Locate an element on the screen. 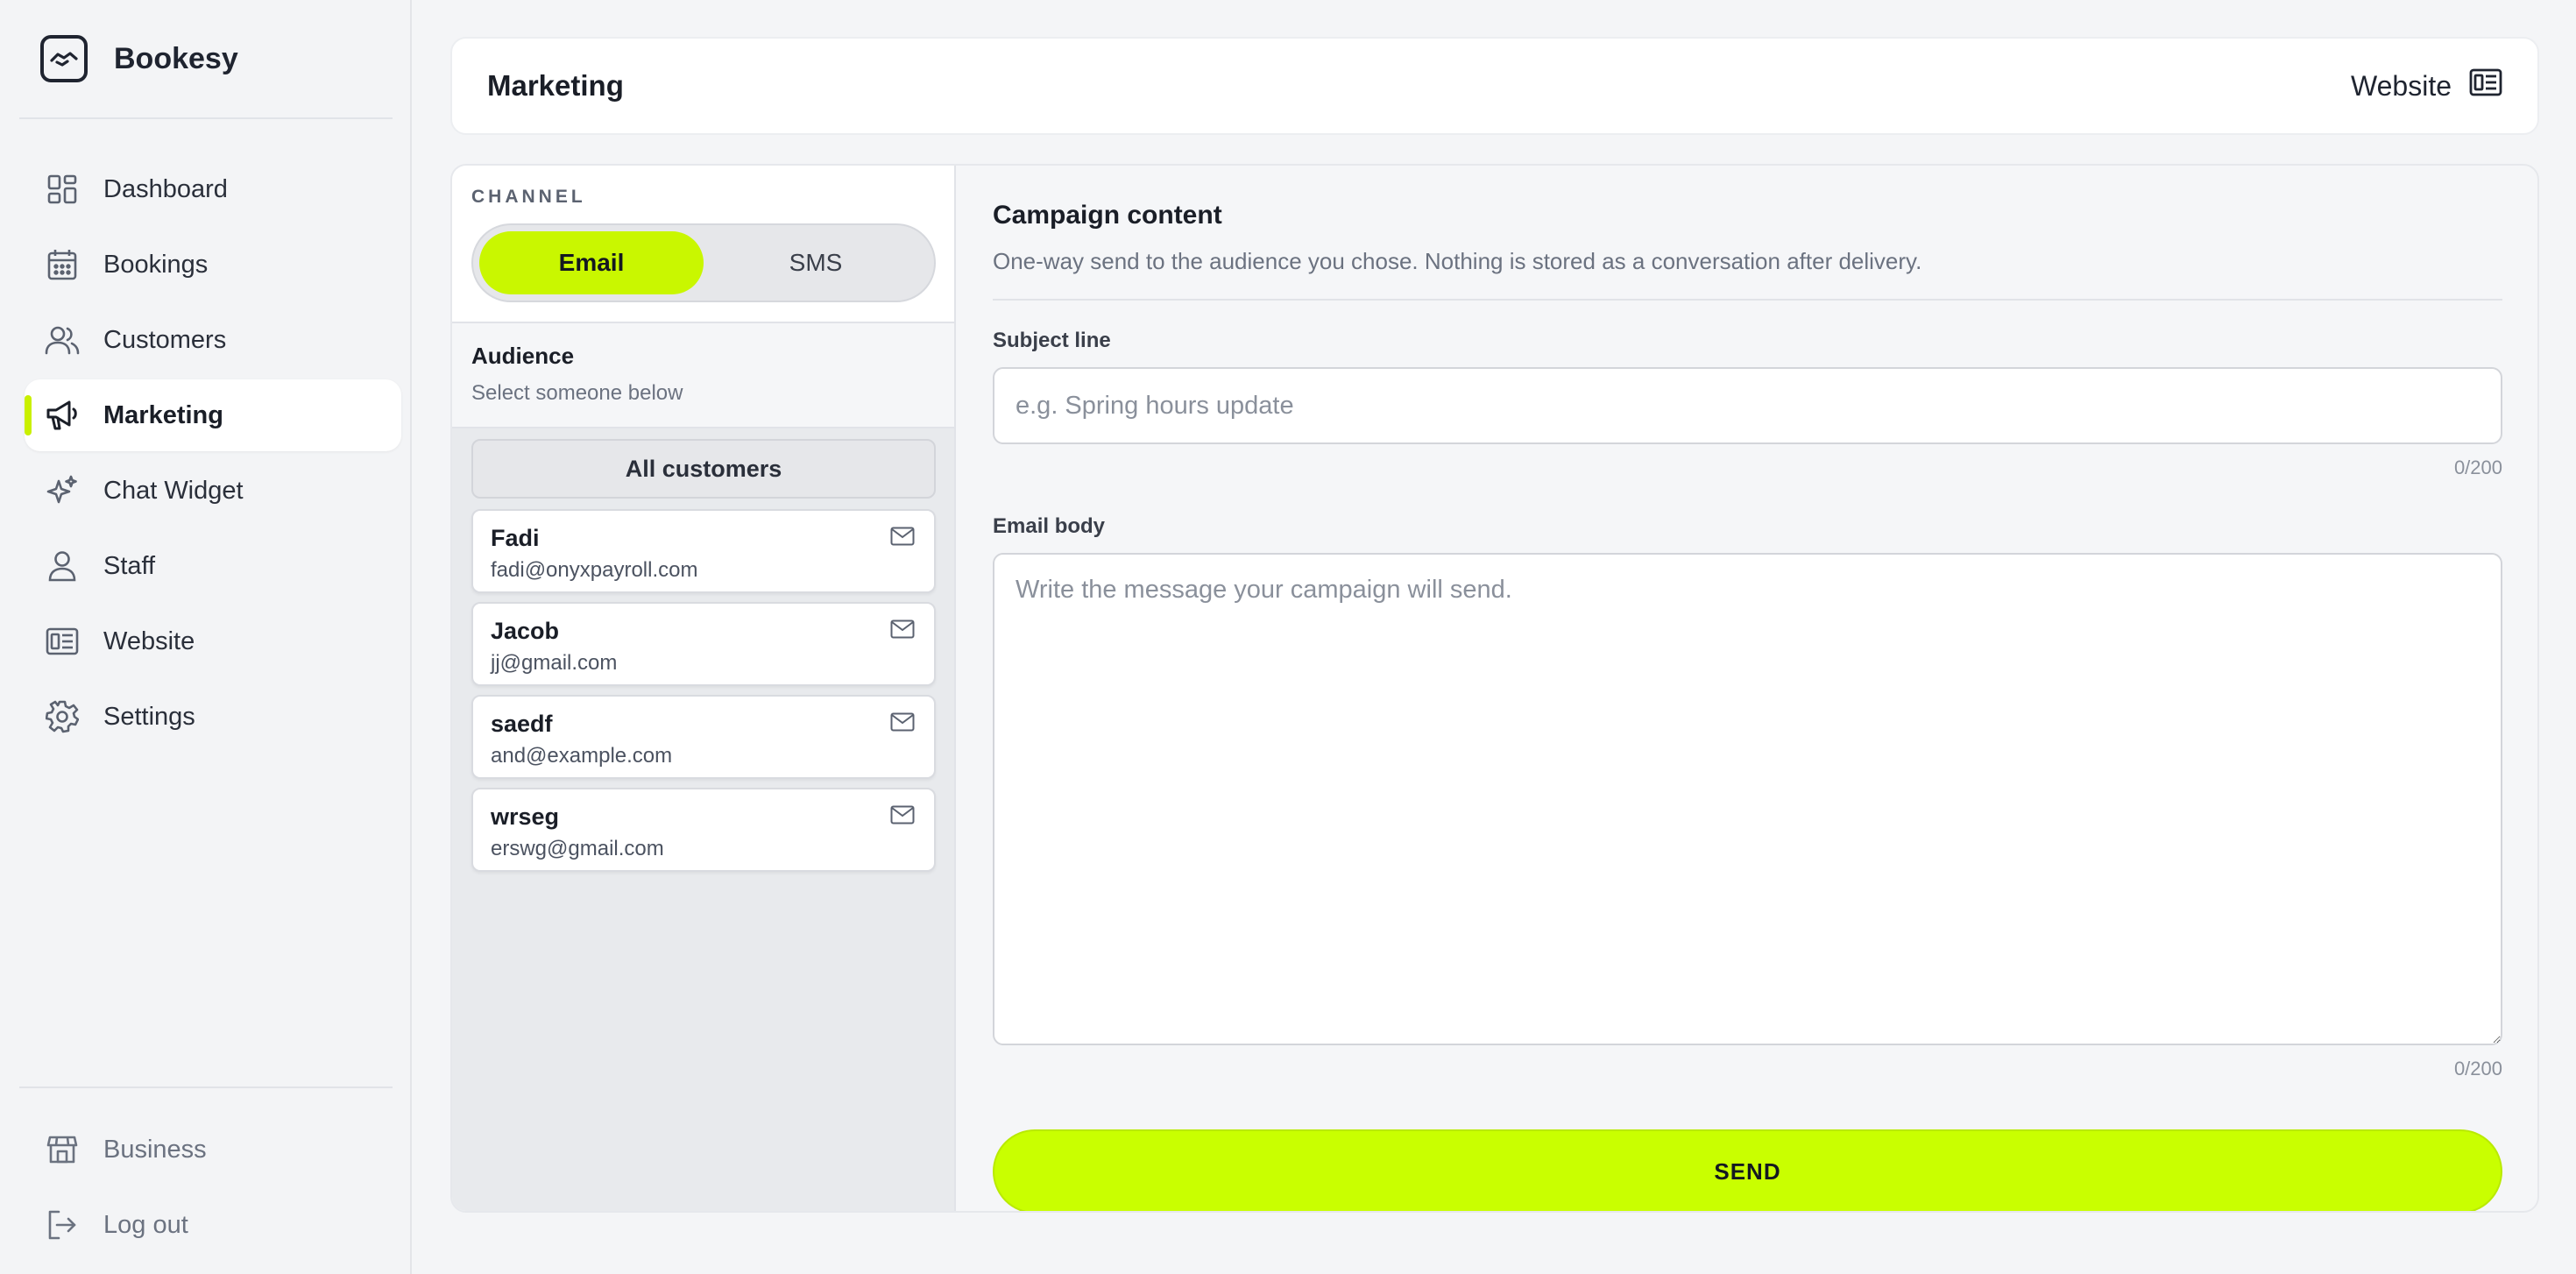 The width and height of the screenshot is (2576, 1274). brand: Bookesy is located at coordinates (139, 58).